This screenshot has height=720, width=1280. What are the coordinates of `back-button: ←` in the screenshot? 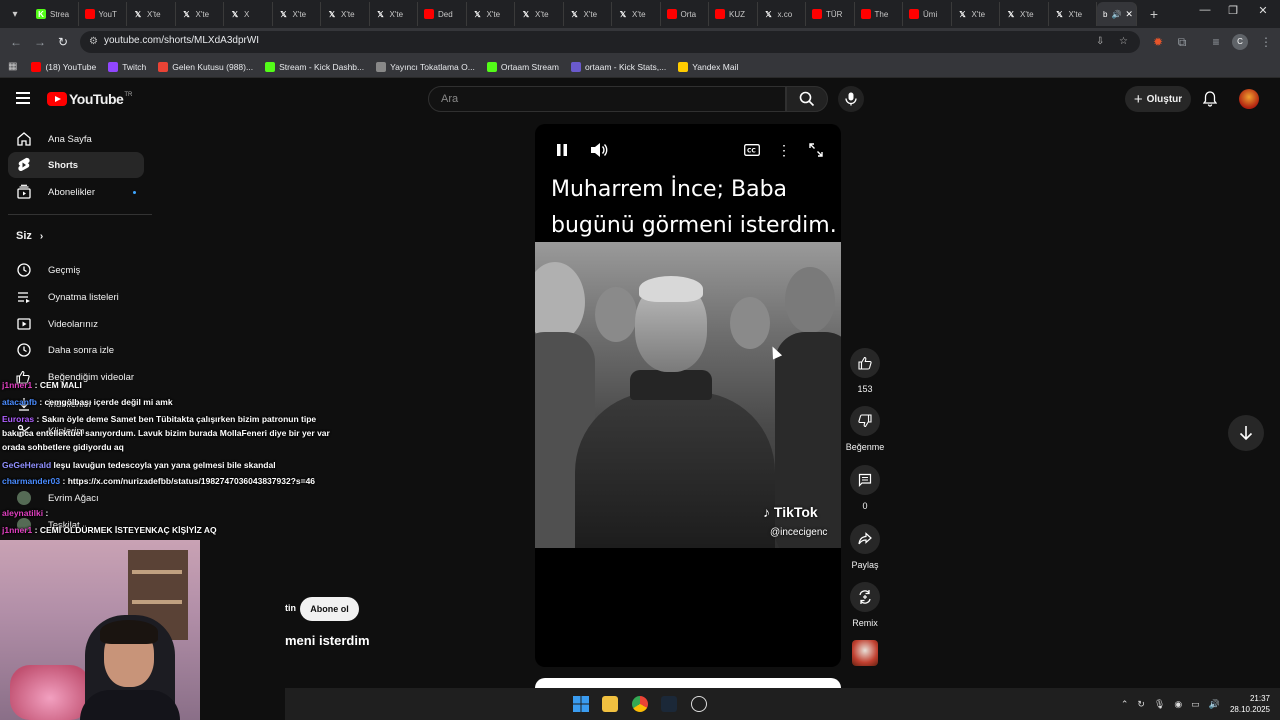 It's located at (16, 42).